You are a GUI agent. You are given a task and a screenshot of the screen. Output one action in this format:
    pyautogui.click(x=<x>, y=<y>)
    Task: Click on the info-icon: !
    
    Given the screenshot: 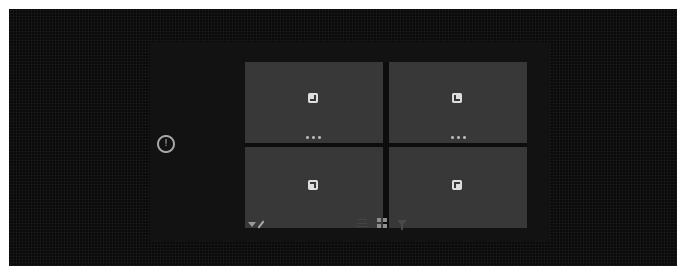 What is the action you would take?
    pyautogui.click(x=165, y=143)
    